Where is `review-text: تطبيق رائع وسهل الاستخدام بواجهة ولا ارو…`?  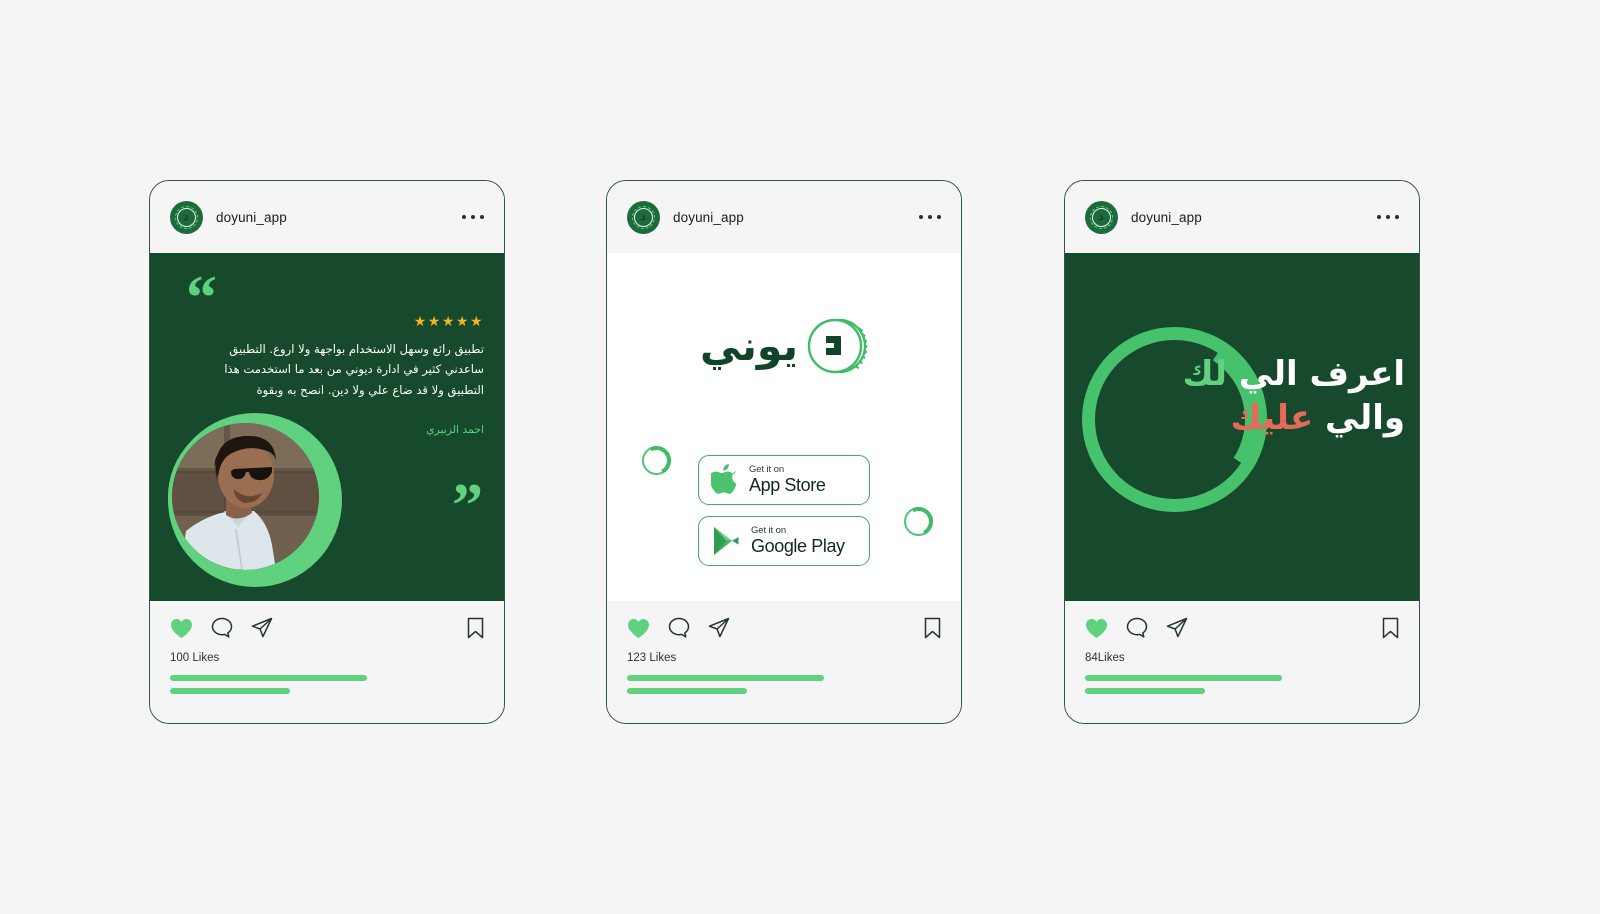 review-text: تطبيق رائع وسهل الاستخدام بواجهة ولا ارو… is located at coordinates (354, 369).